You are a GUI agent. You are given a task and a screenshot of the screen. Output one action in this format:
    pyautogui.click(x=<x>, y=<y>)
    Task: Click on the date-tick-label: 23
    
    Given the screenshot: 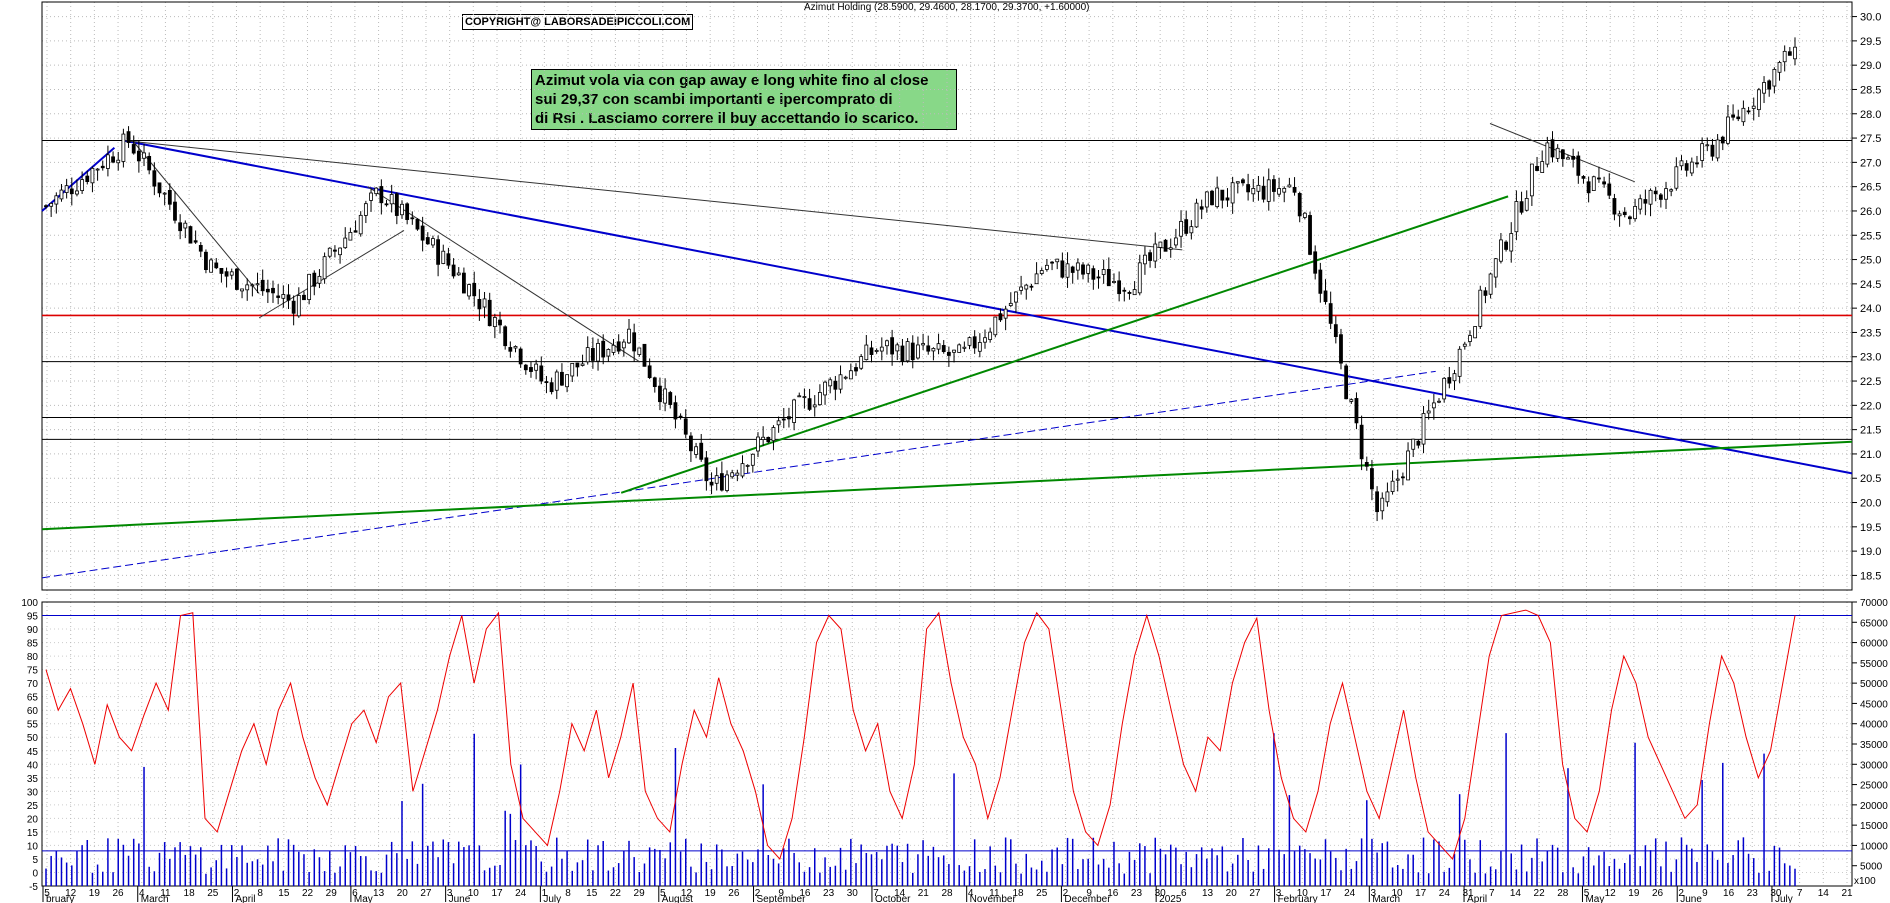 What is the action you would take?
    pyautogui.click(x=1753, y=893)
    